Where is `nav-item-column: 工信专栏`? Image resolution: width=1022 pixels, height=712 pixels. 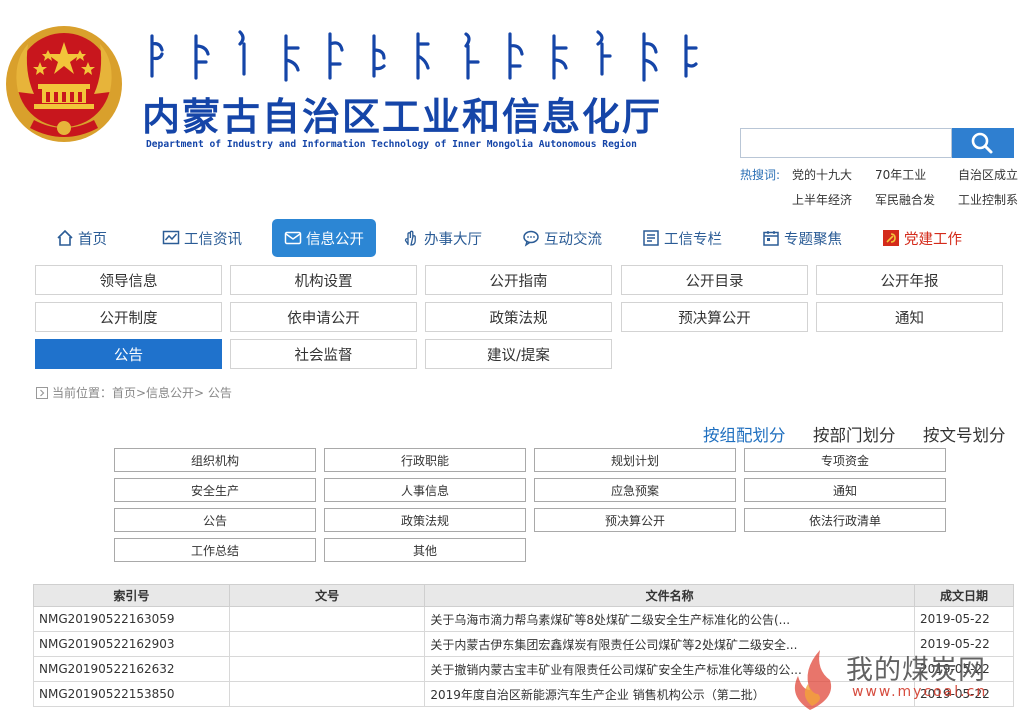 nav-item-column: 工信专栏 is located at coordinates (682, 238).